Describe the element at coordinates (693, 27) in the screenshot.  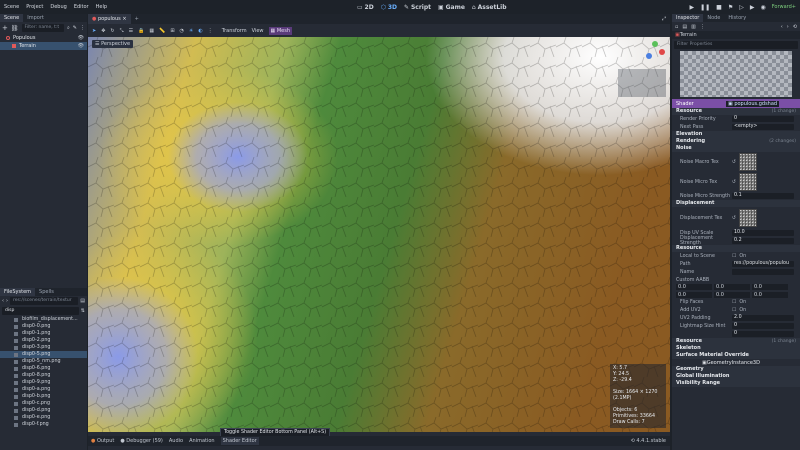
I see `save-icon: ▥` at that location.